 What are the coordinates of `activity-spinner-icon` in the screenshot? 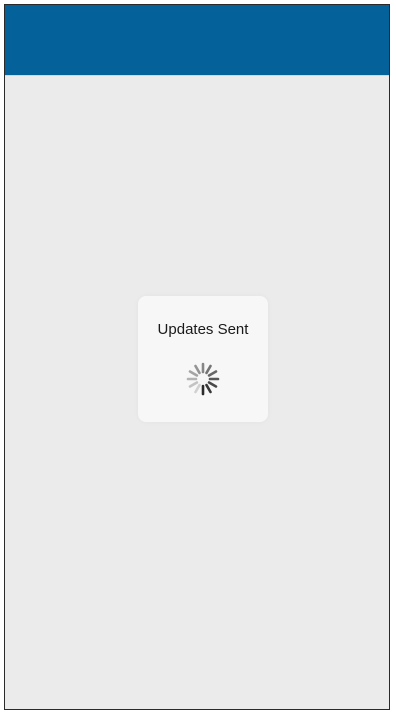 It's located at (203, 379).